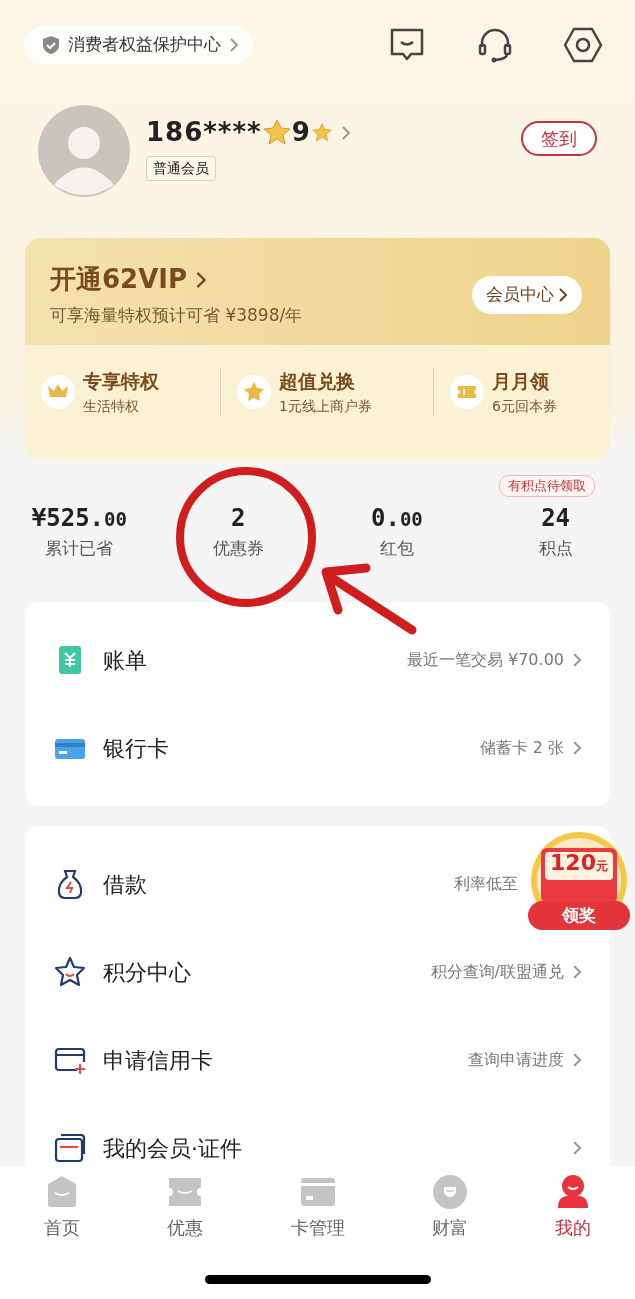  I want to click on reward-amount: 120元, so click(579, 863).